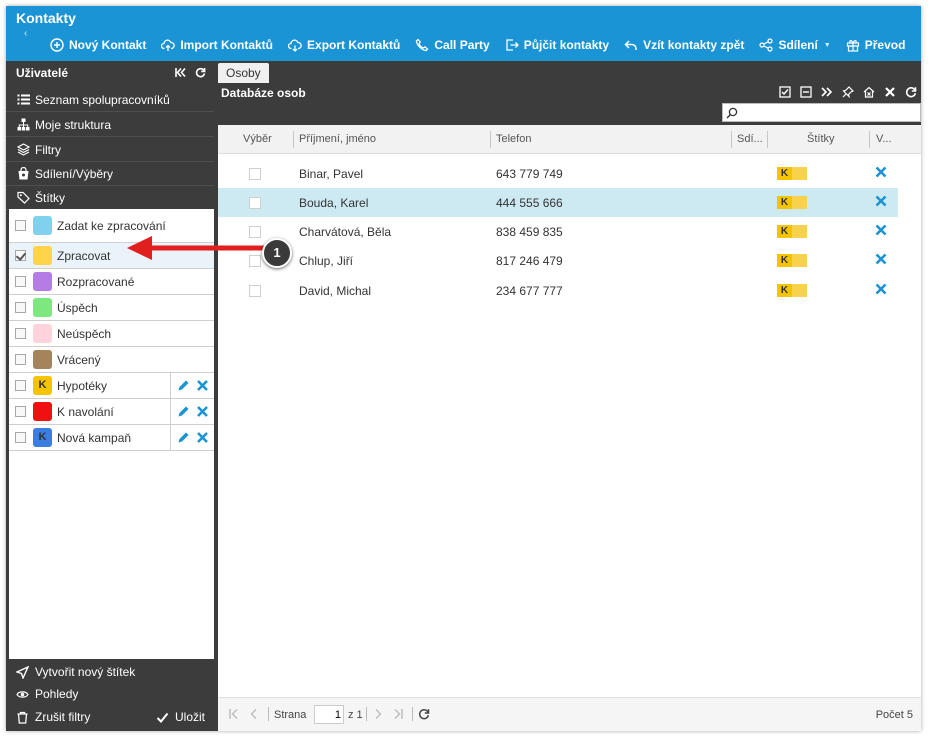 This screenshot has height=741, width=933. What do you see at coordinates (111, 334) in the screenshot?
I see `tag-item-failure: Neúspěch` at bounding box center [111, 334].